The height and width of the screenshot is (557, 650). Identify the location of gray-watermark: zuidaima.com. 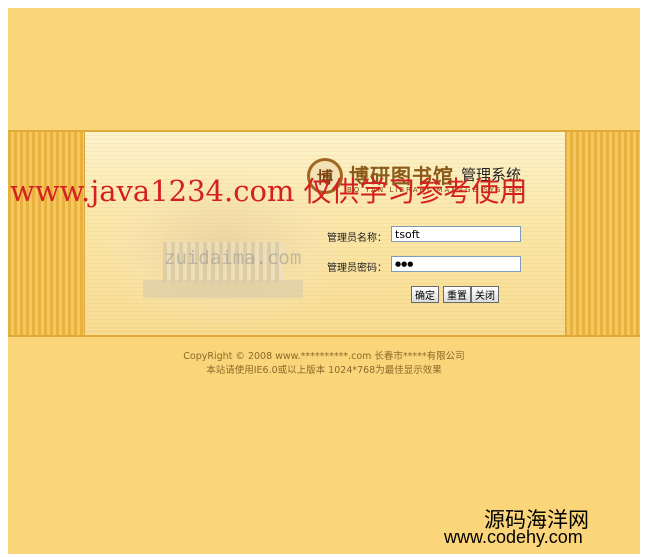
(233, 258).